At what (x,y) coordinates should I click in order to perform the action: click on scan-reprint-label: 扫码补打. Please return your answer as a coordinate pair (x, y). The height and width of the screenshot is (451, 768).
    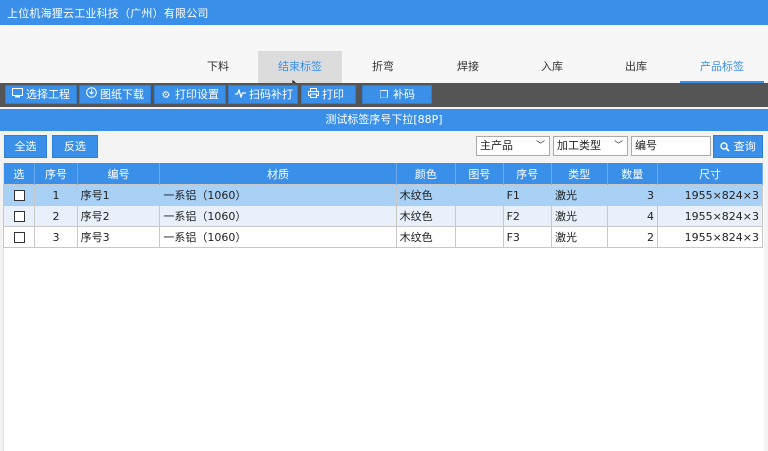
    Looking at the image, I should click on (271, 94).